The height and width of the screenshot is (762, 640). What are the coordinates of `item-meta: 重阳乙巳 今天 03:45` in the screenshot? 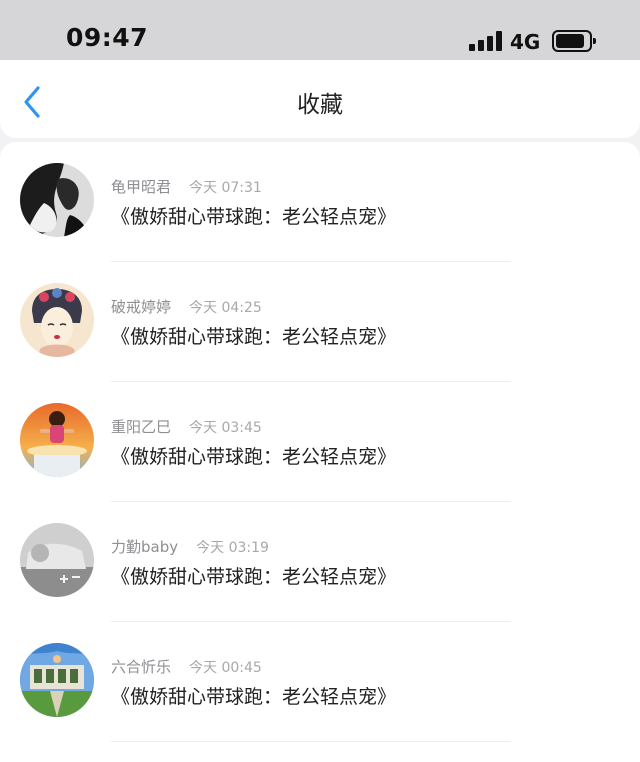 It's located at (186, 426).